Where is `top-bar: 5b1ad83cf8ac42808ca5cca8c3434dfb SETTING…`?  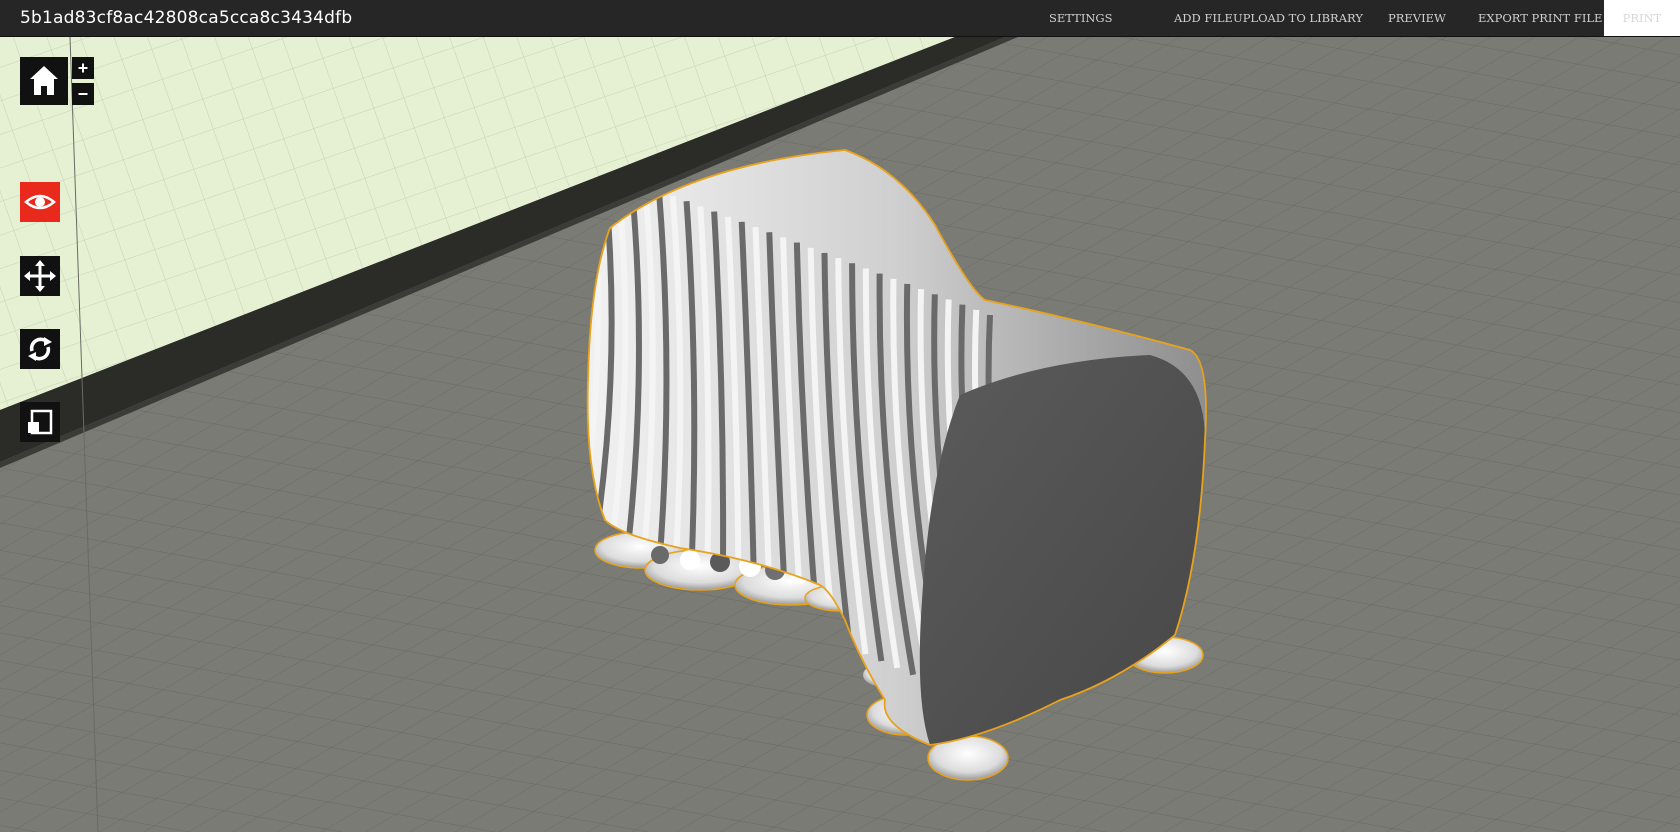
top-bar: 5b1ad83cf8ac42808ca5cca8c3434dfb SETTING… is located at coordinates (840, 18).